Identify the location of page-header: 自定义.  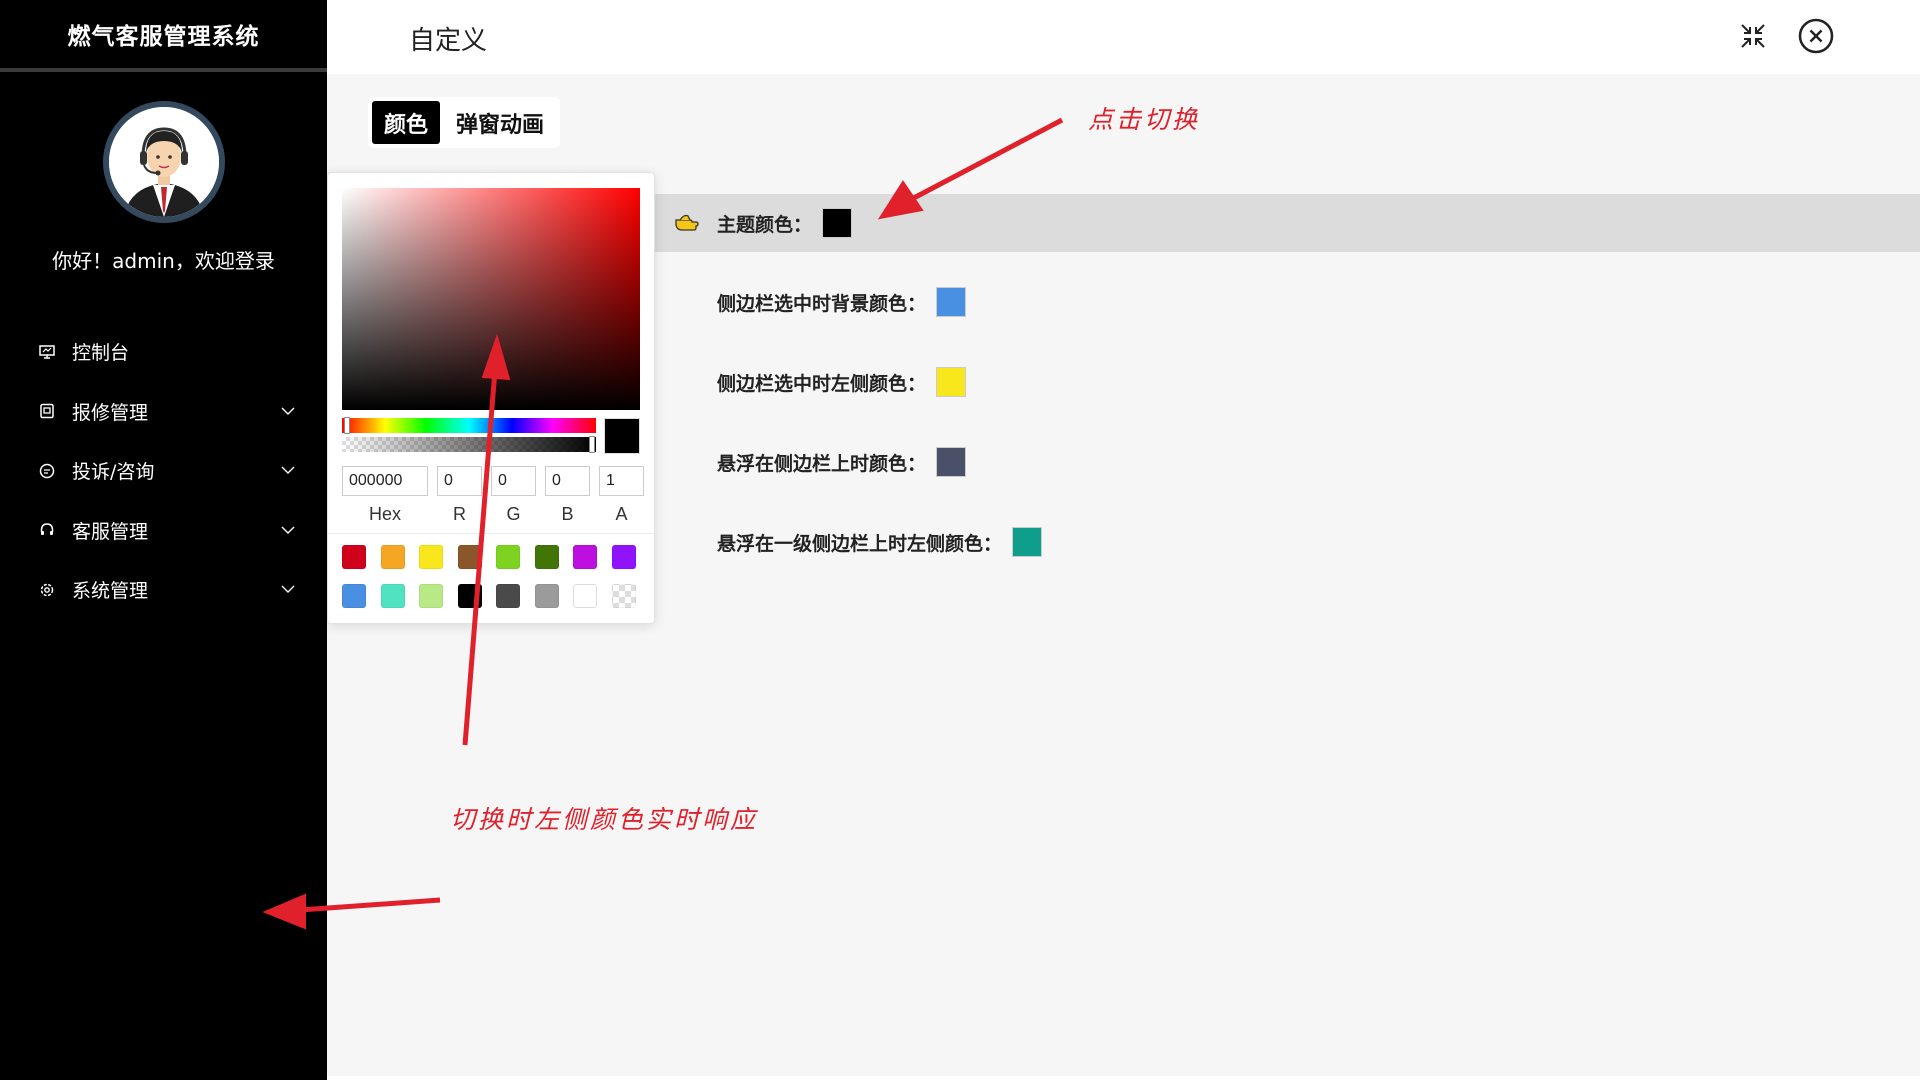
(1123, 37).